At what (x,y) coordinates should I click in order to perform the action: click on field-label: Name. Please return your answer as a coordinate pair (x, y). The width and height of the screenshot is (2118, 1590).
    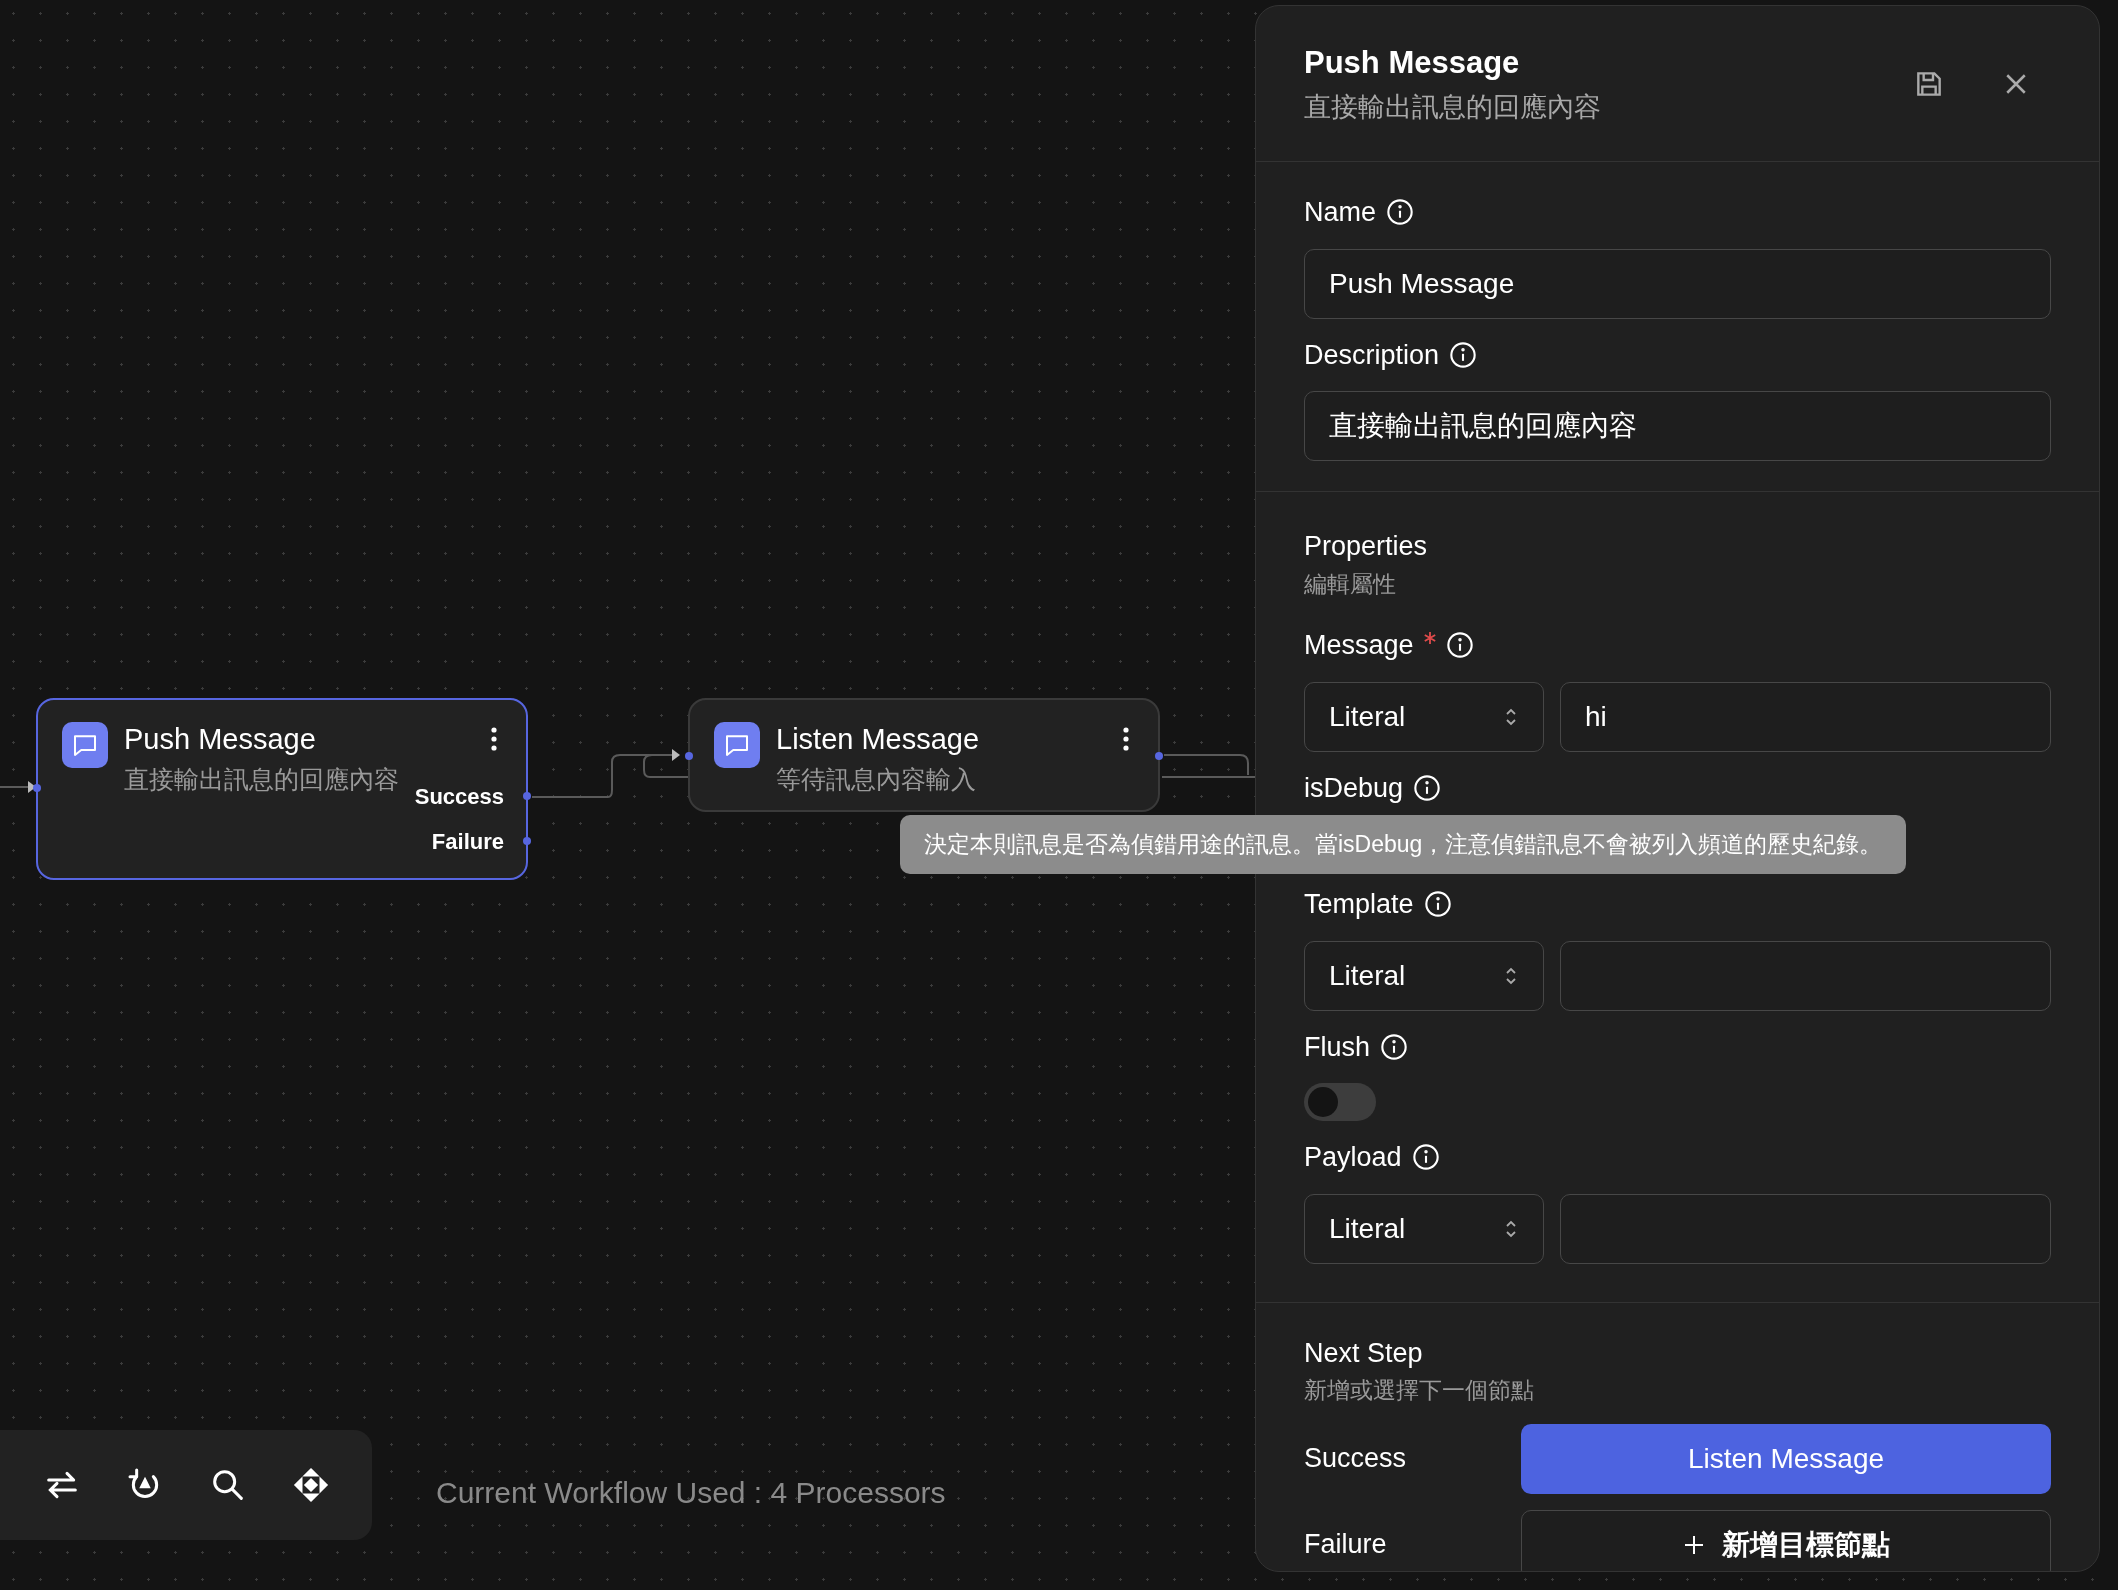
    Looking at the image, I should click on (1340, 212).